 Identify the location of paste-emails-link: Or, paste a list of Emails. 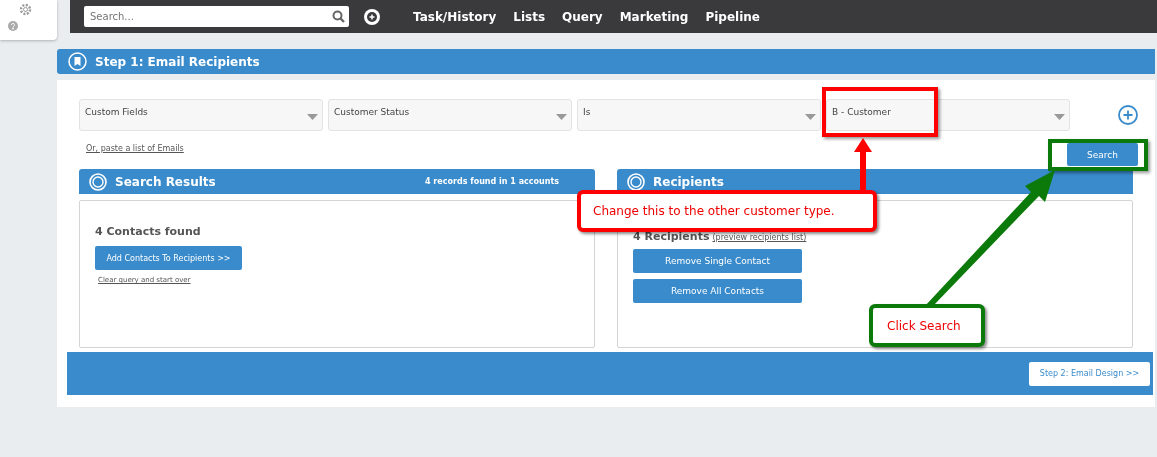
(135, 148).